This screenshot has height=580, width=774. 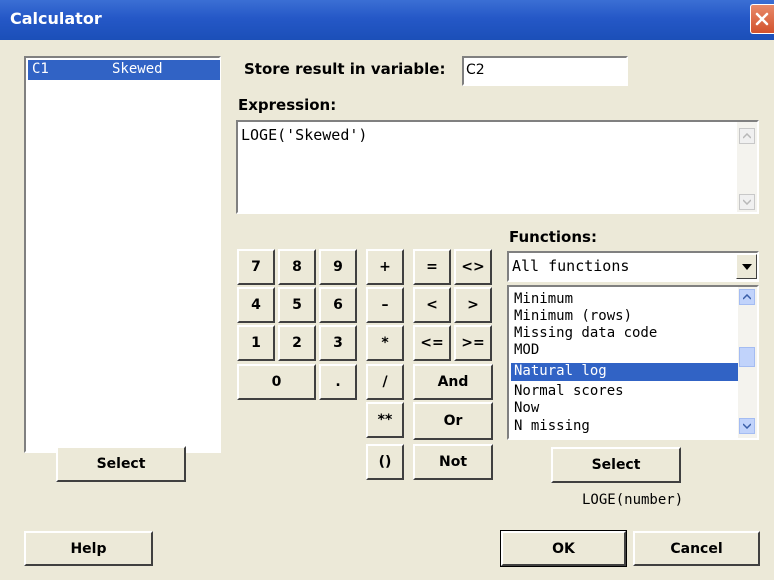 I want to click on key-less-equal: <=, so click(x=432, y=343).